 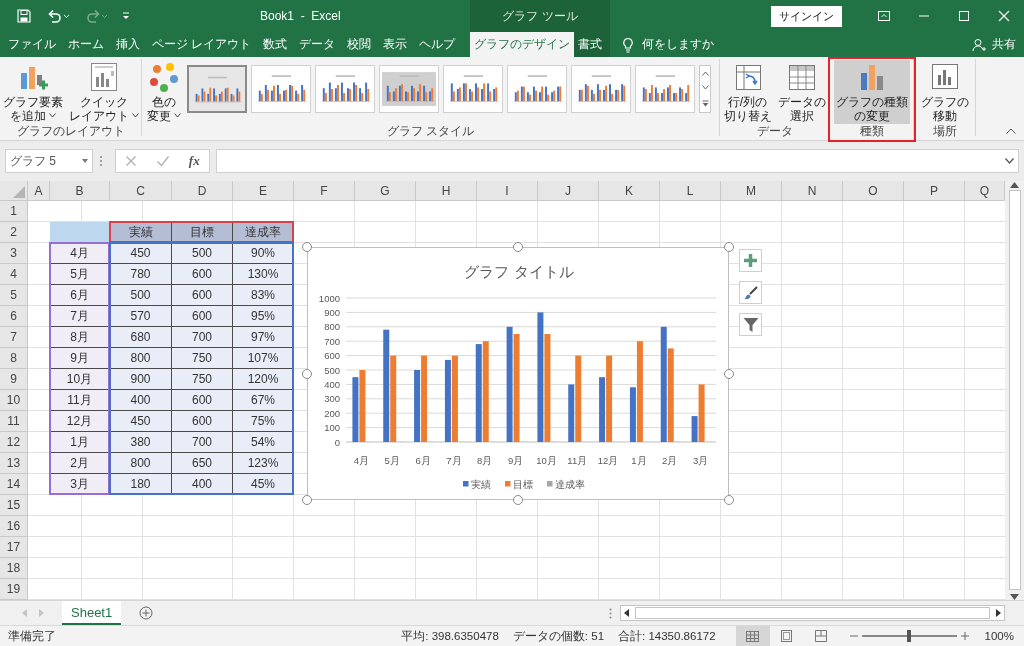 I want to click on column-header: P, so click(x=934, y=191).